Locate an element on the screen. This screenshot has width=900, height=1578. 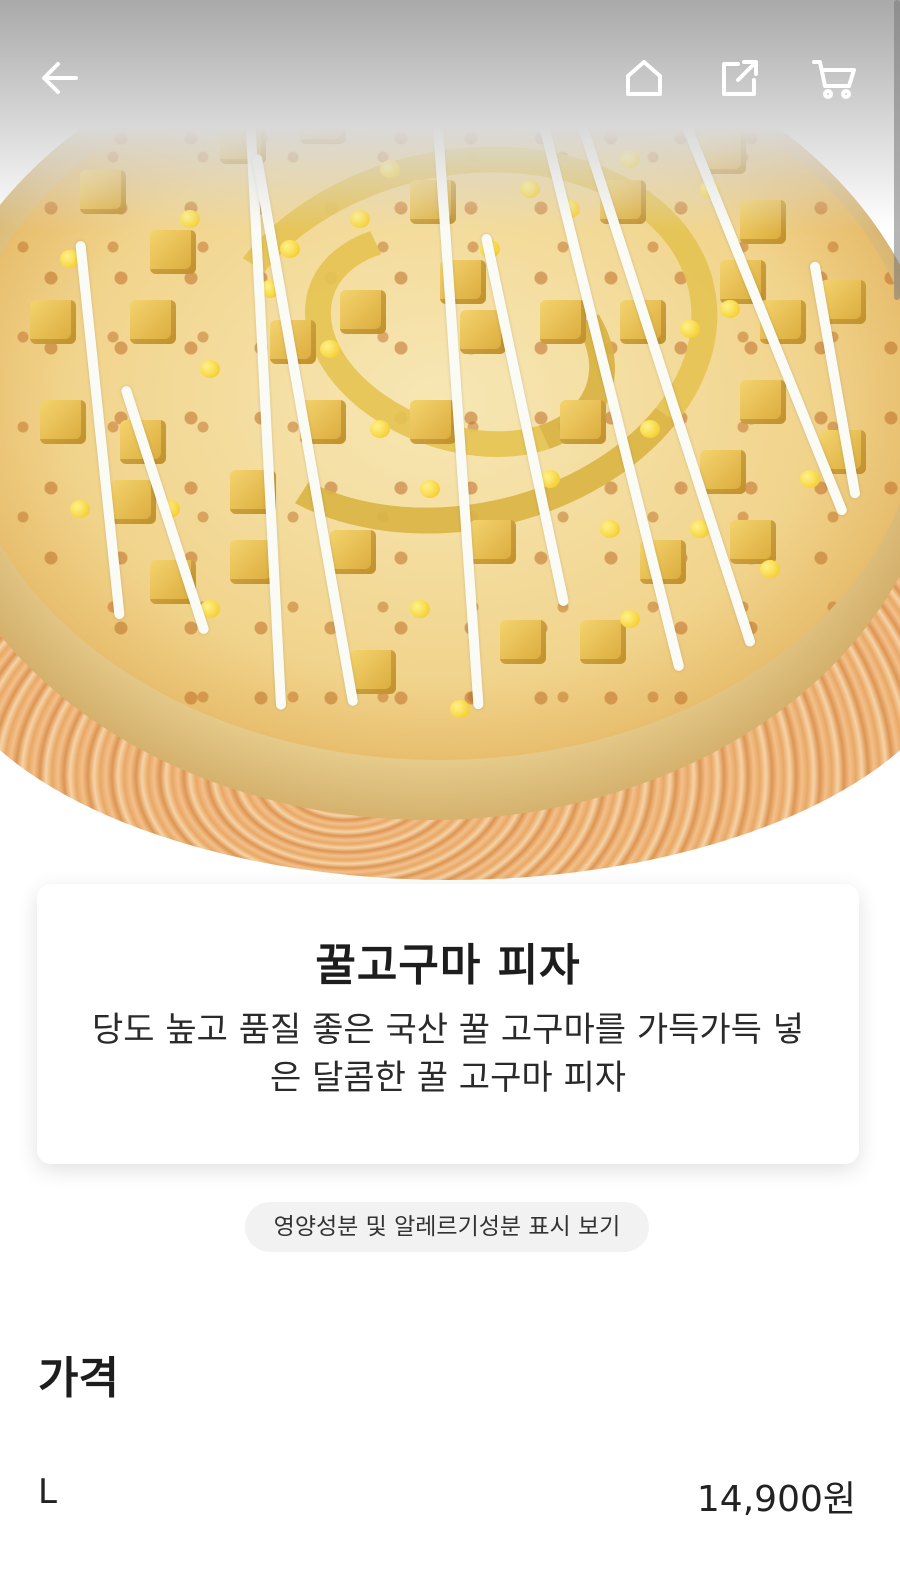
size-option-price: 14,900원 is located at coordinates (776, 1499).